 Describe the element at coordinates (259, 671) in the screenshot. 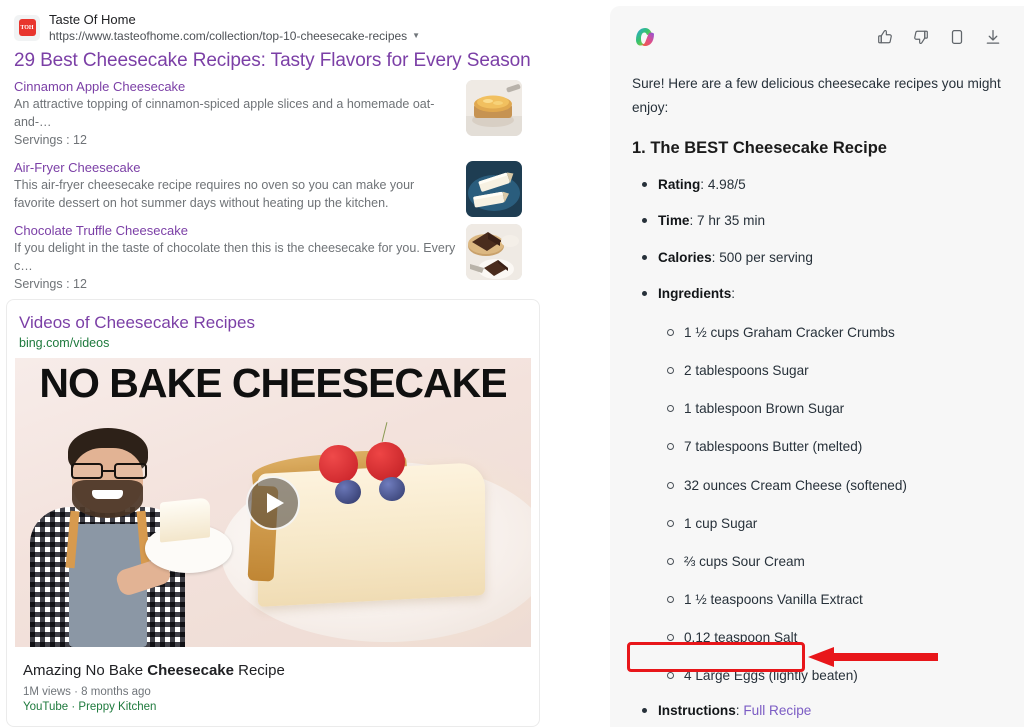

I see `video-title-suffix: Recipe` at that location.